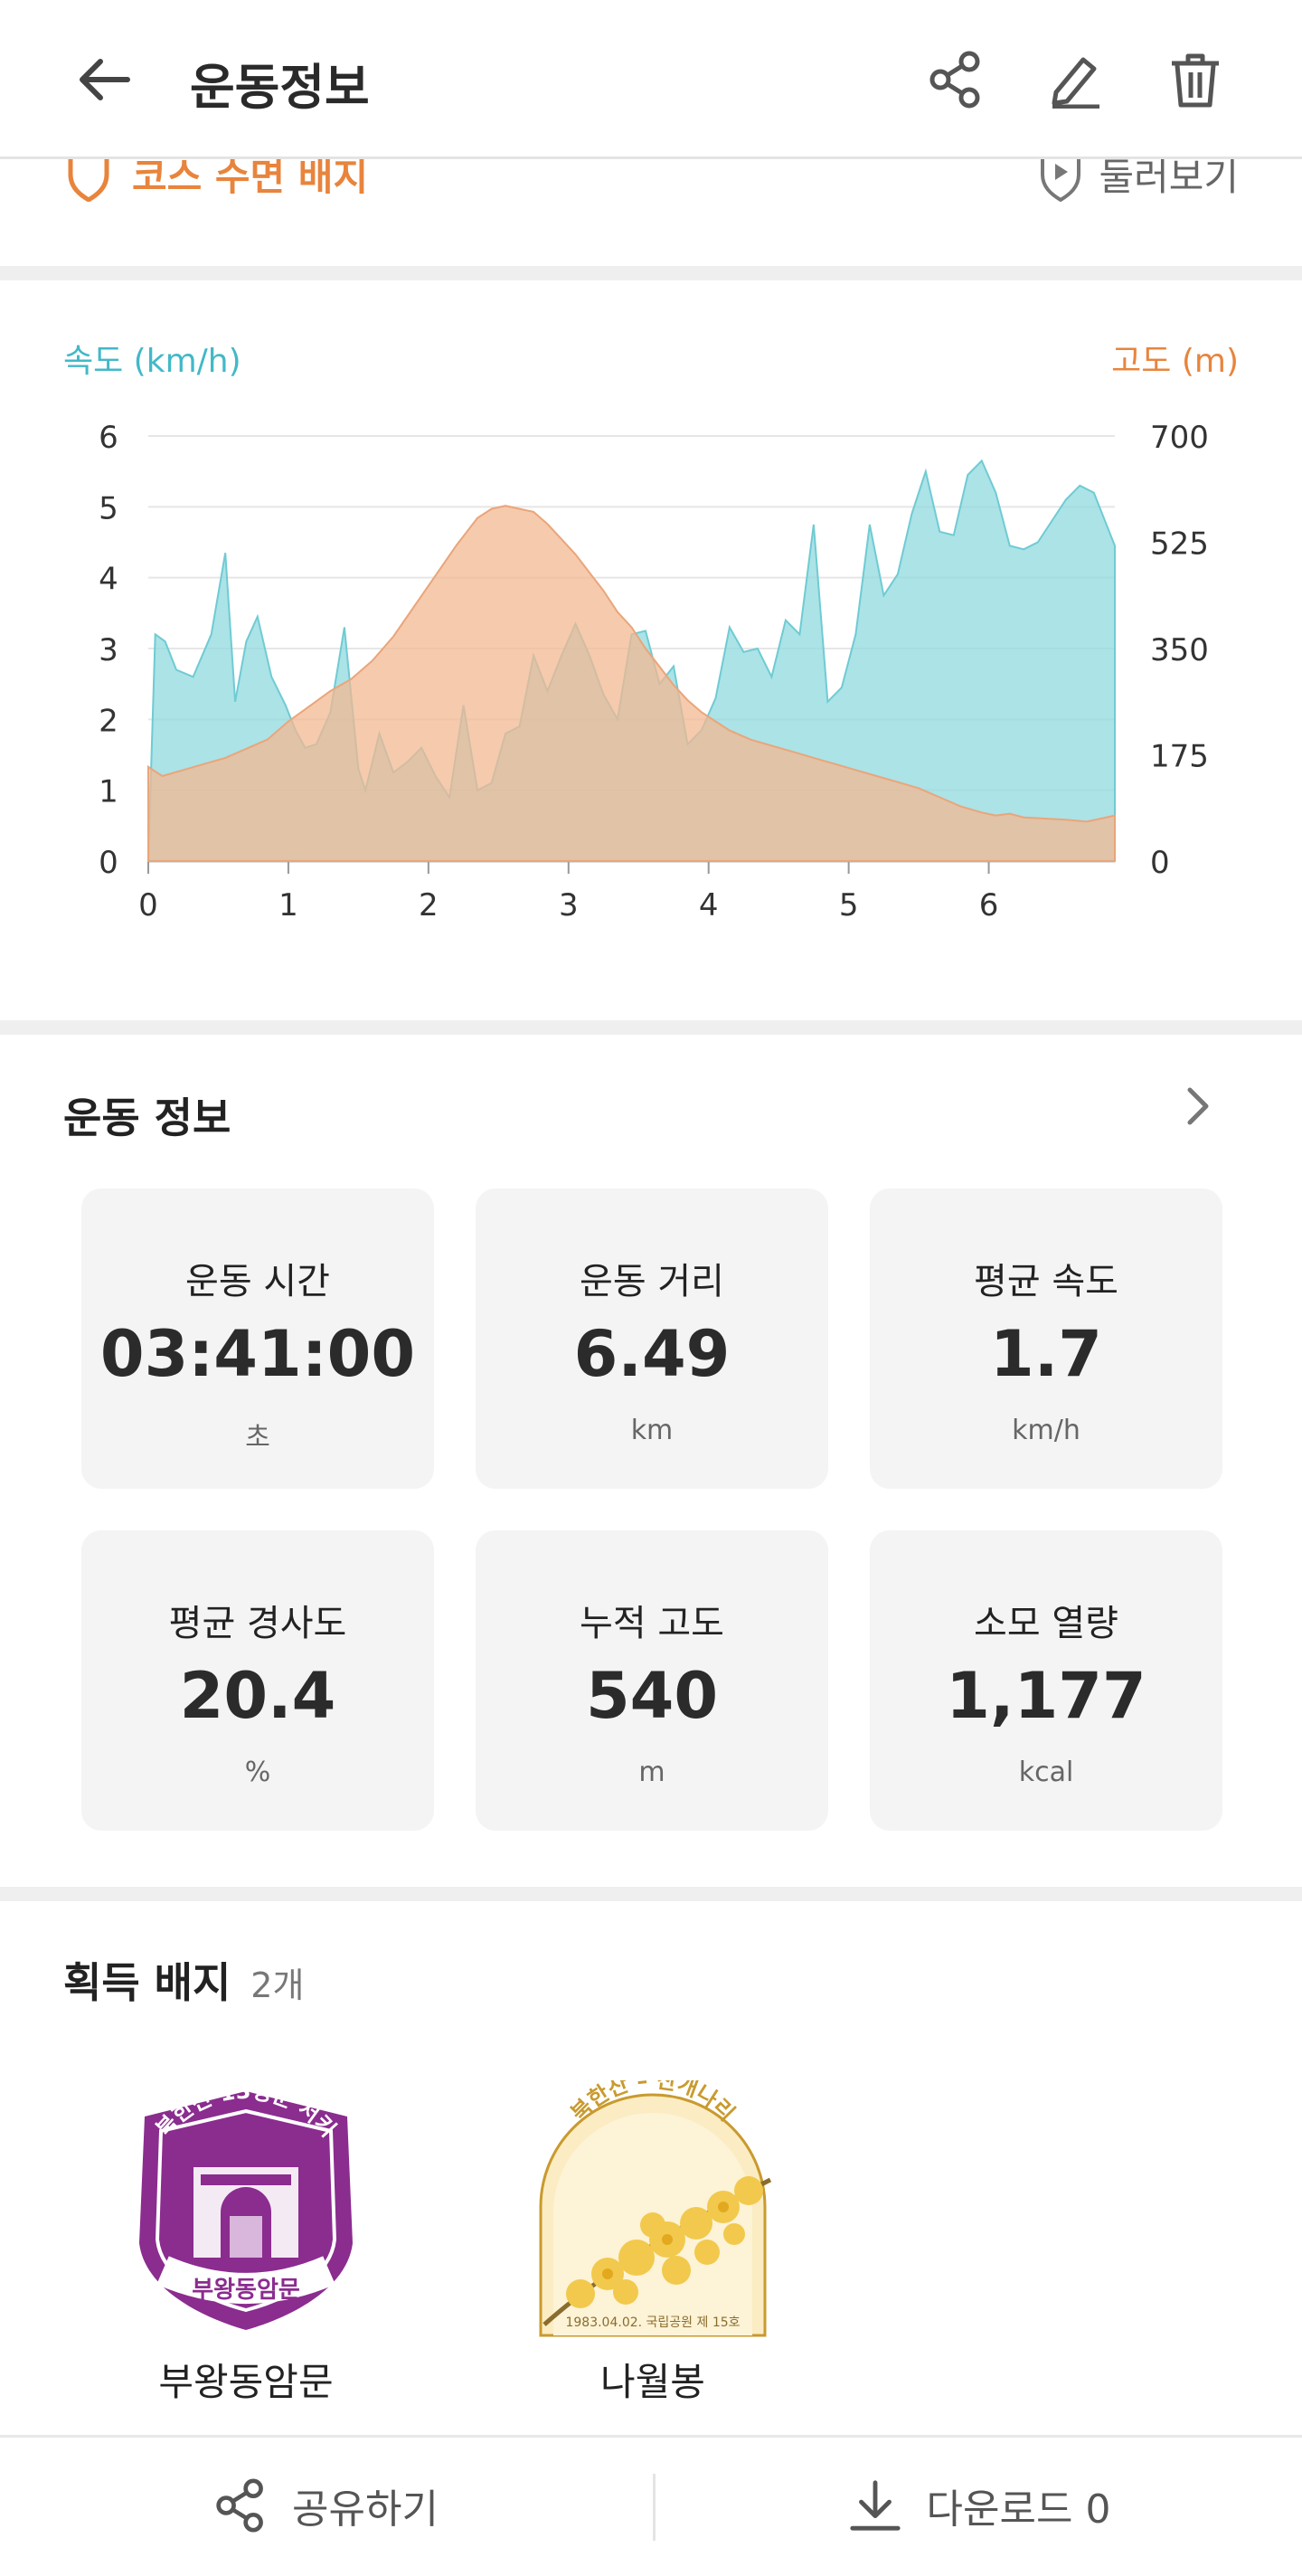 This screenshot has height=2576, width=1302. I want to click on y-right-tick-label: 175, so click(1180, 757).